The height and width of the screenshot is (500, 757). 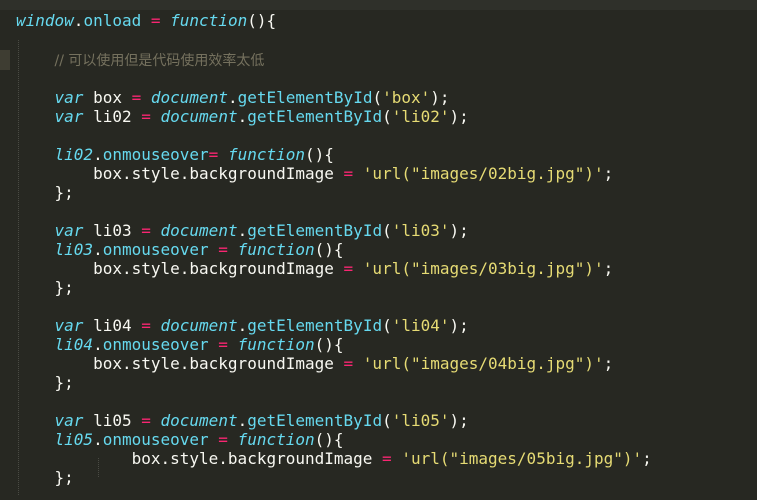 What do you see at coordinates (420, 116) in the screenshot?
I see `code-token: 'li02'` at bounding box center [420, 116].